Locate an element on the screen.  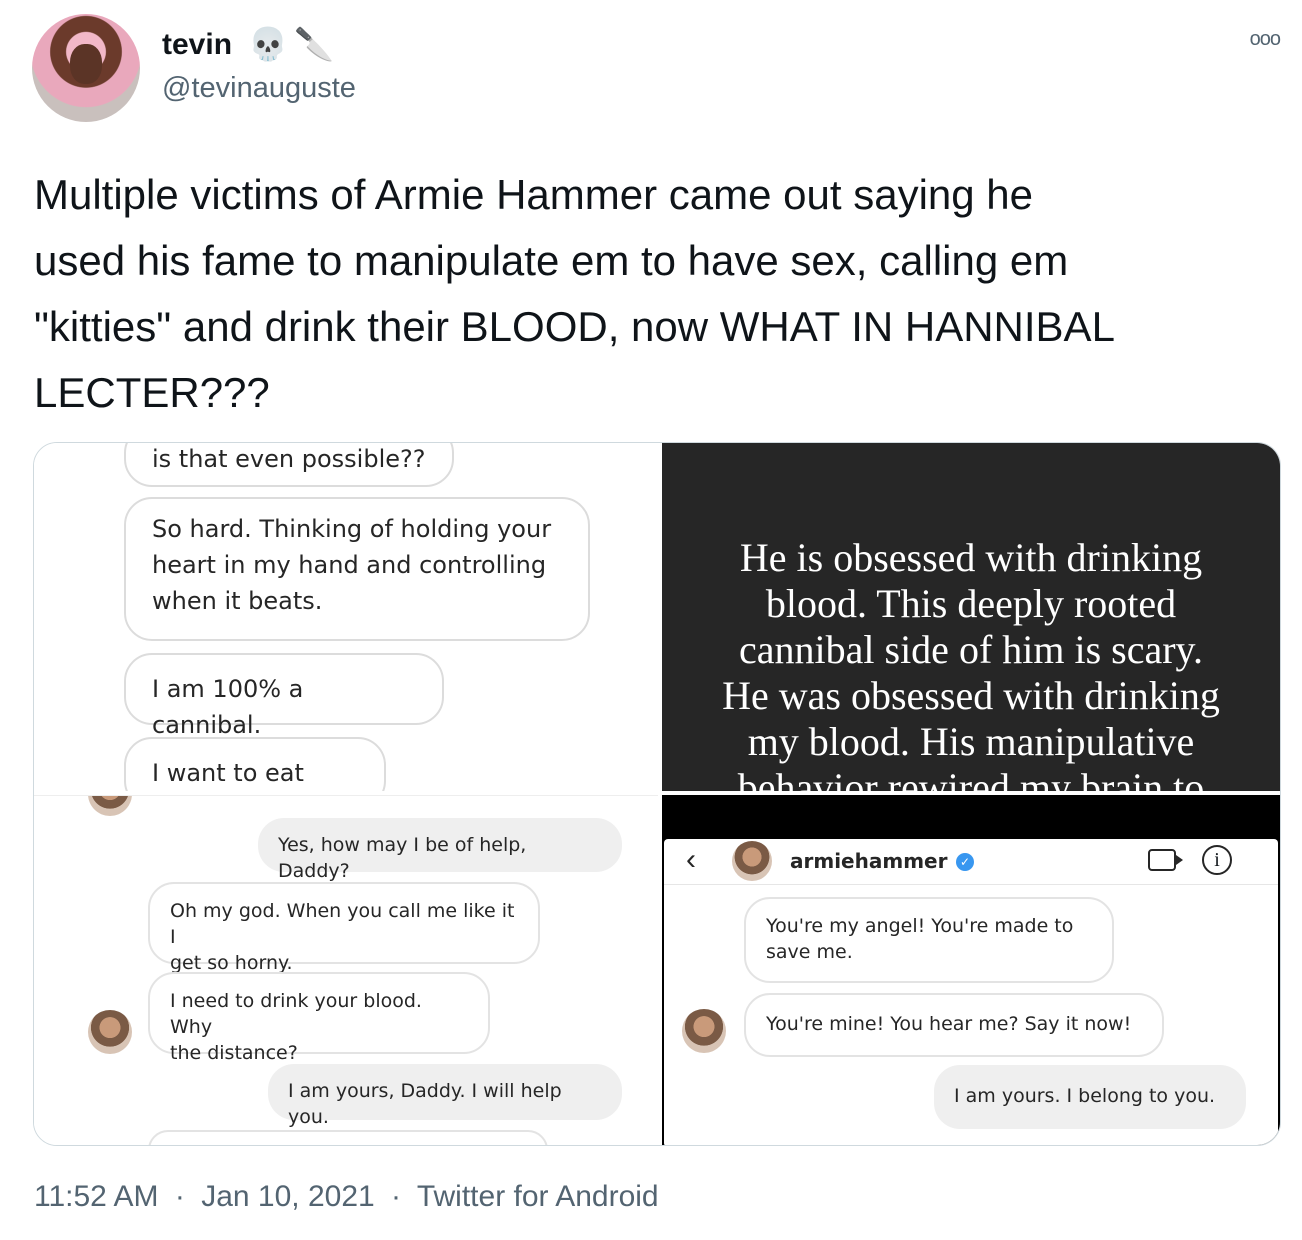
info-icon: i is located at coordinates (1217, 860).